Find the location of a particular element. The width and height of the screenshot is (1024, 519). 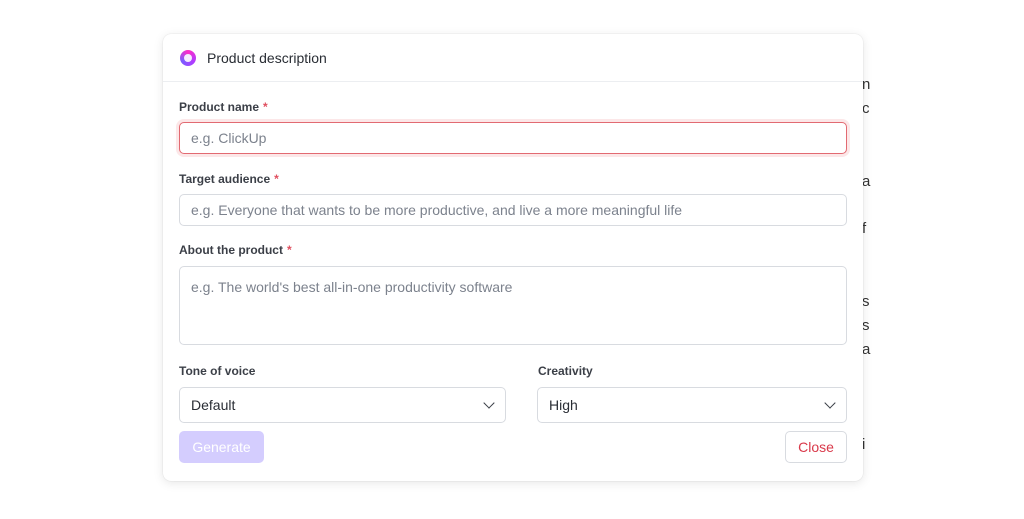

target-audience-label: Target audience * is located at coordinates (229, 179).